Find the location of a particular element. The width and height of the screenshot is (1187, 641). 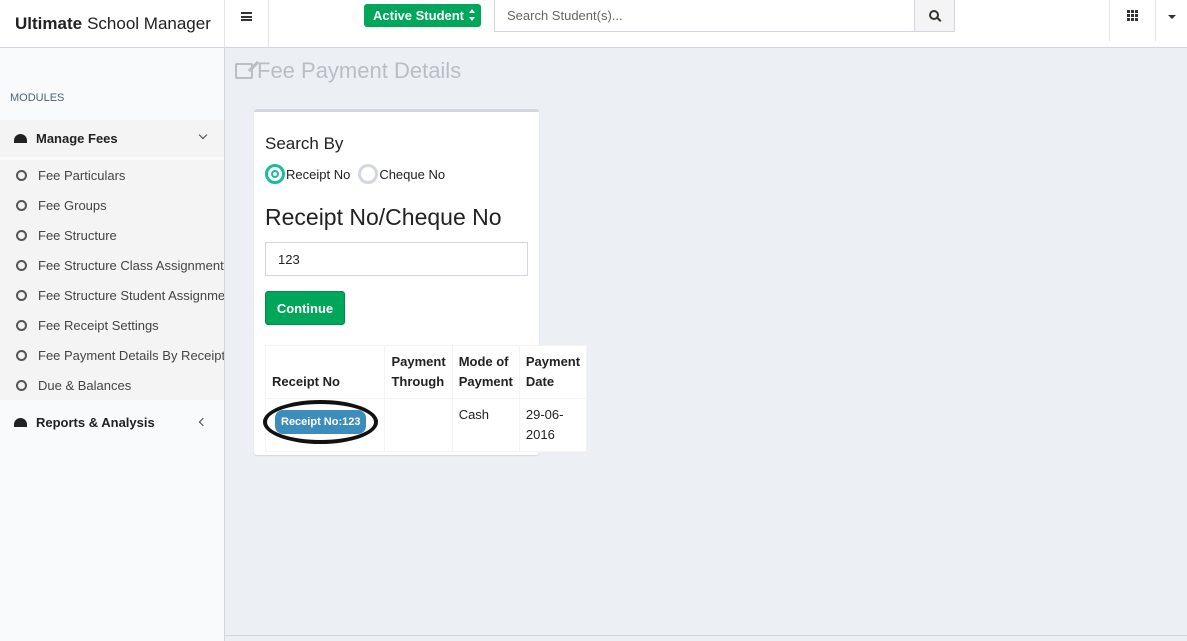

receipt-link-badge: Receipt No:123 is located at coordinates (321, 422).